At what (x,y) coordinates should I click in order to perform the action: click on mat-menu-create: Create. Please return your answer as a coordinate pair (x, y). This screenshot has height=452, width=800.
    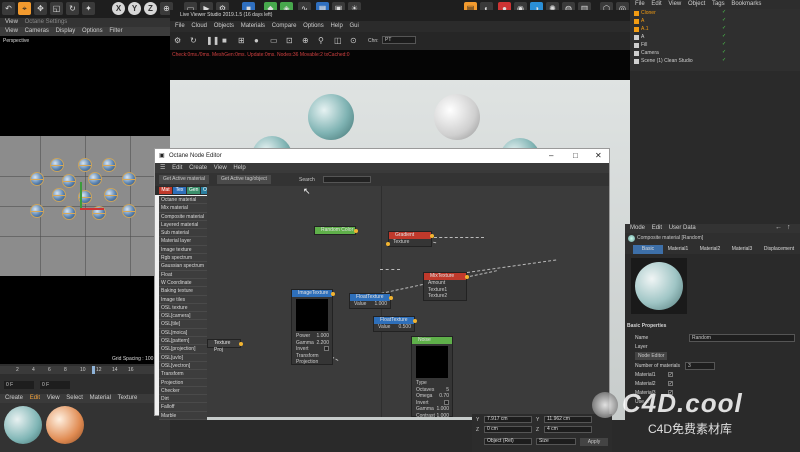
    Looking at the image, I should click on (14, 398).